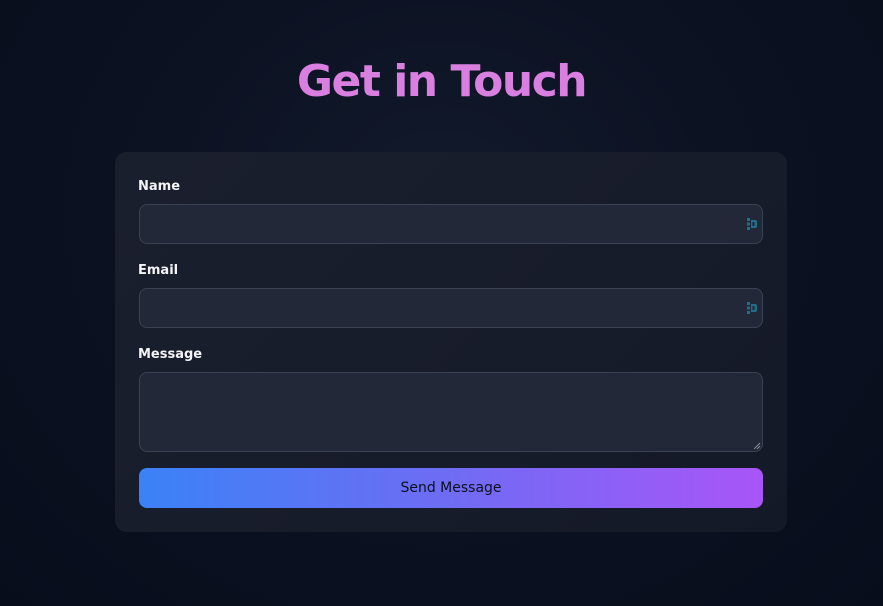 This screenshot has height=606, width=883. What do you see at coordinates (451, 224) in the screenshot?
I see `name-input` at bounding box center [451, 224].